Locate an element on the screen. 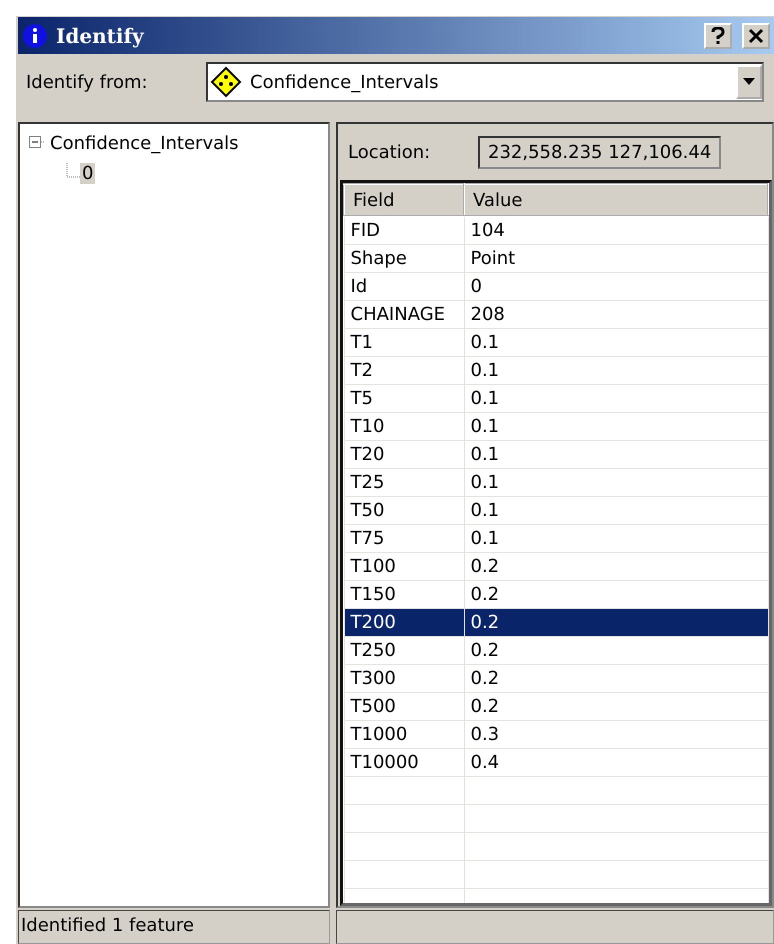 Image resolution: width=774 pixels, height=944 pixels. window-title: Identify is located at coordinates (101, 36).